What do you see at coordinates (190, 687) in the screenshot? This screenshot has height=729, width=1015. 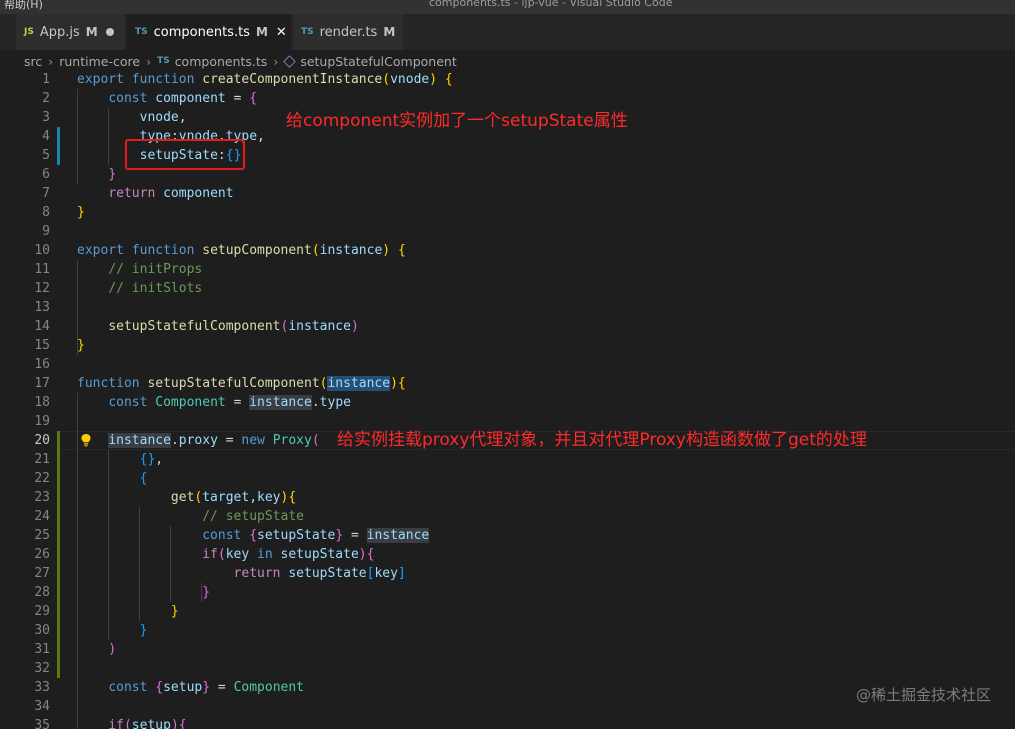 I see `code-line: const {setup} = Component` at bounding box center [190, 687].